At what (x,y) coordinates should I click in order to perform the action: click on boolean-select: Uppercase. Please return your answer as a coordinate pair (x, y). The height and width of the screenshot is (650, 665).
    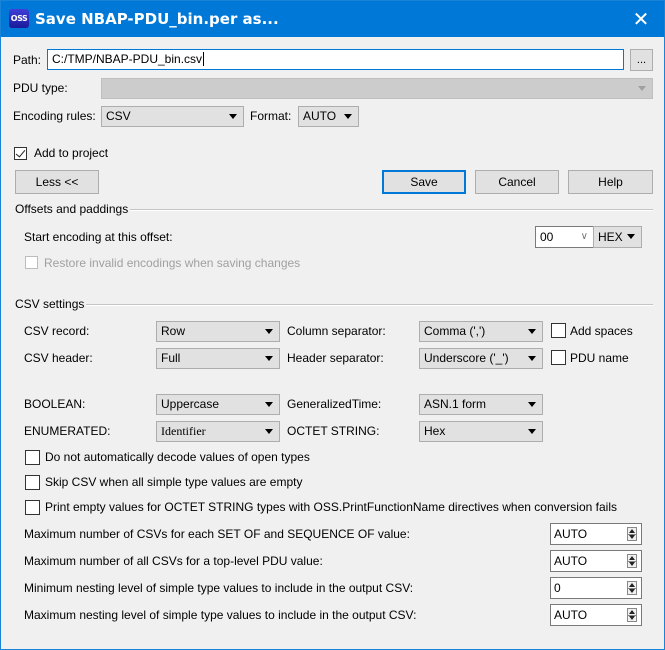
    Looking at the image, I should click on (218, 404).